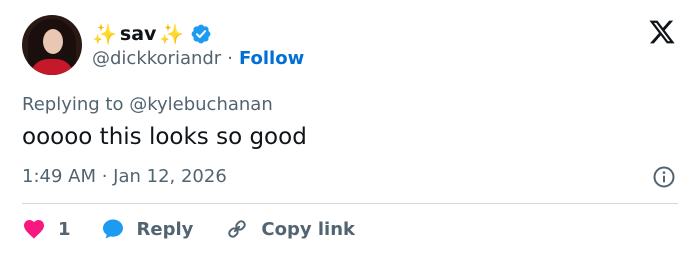  What do you see at coordinates (104, 34) in the screenshot?
I see `sparkle-left: ✨` at bounding box center [104, 34].